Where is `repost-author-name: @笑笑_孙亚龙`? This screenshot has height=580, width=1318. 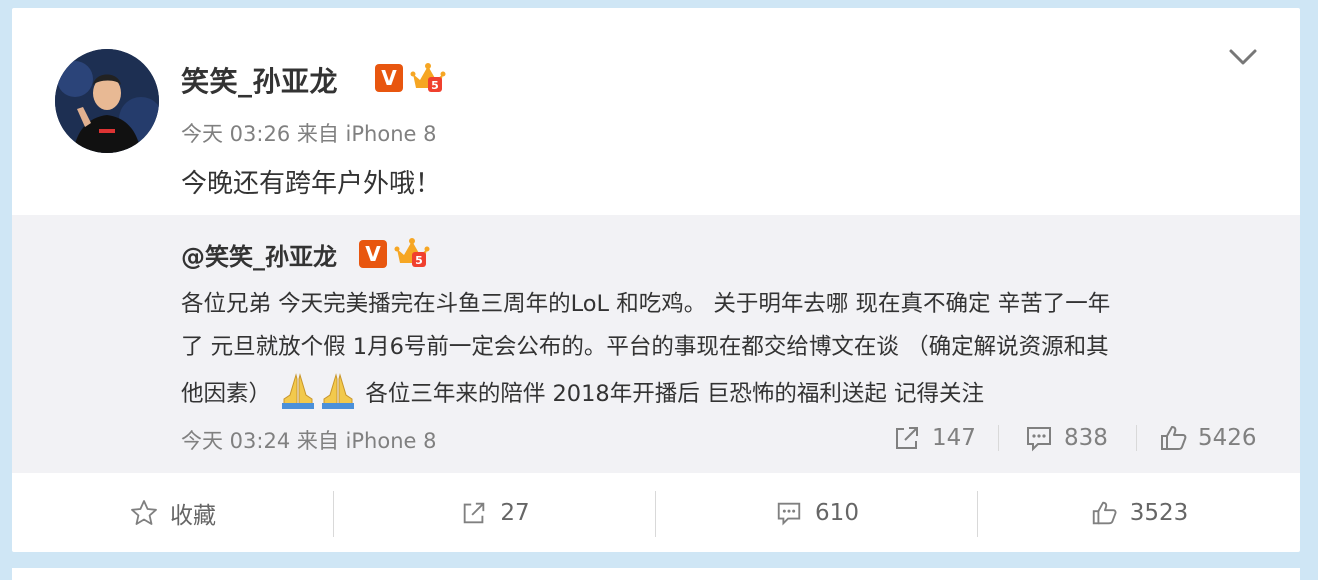
repost-author-name: @笑笑_孙亚龙 is located at coordinates (259, 254).